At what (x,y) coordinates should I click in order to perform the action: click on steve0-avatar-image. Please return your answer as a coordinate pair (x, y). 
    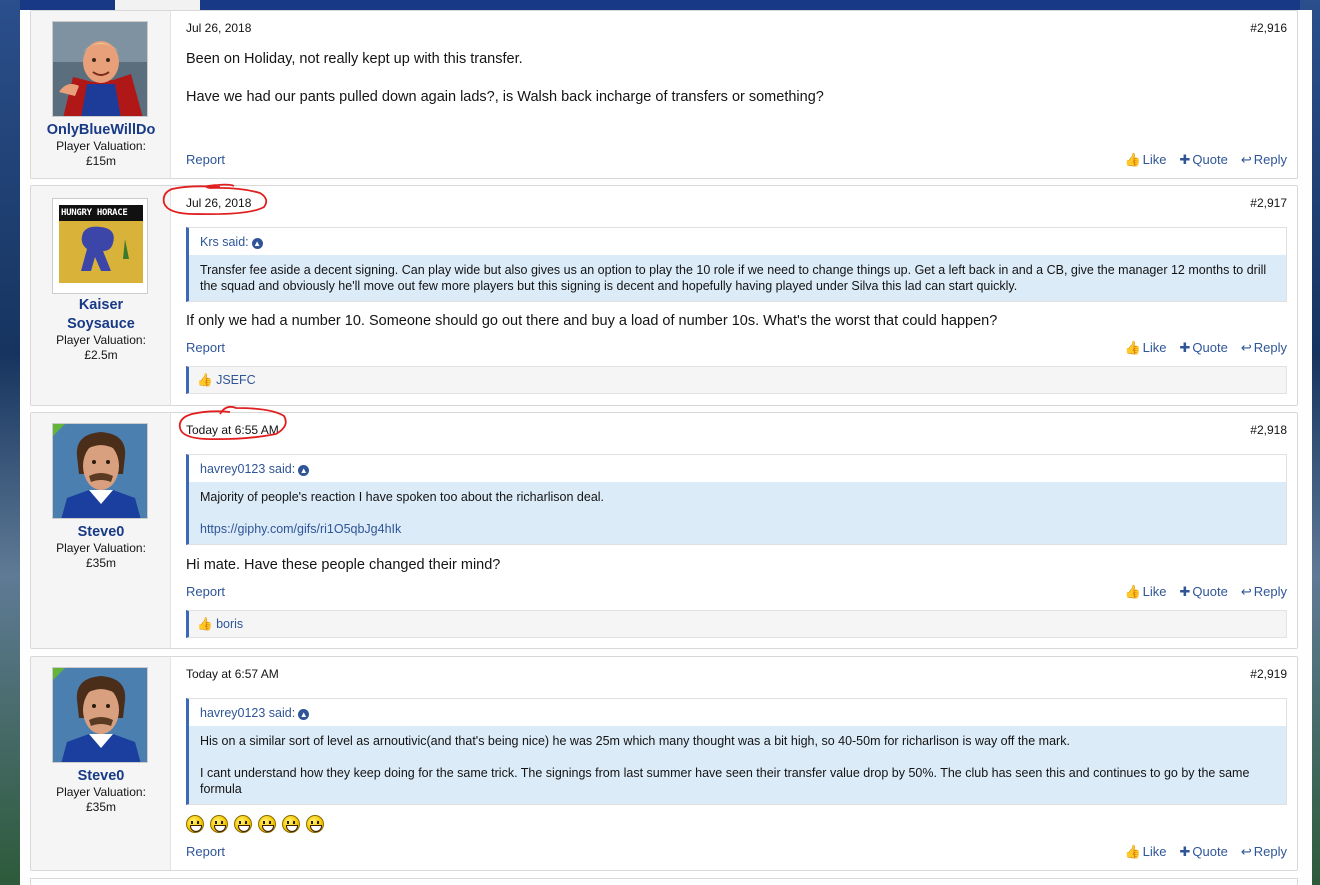
    Looking at the image, I should click on (100, 715).